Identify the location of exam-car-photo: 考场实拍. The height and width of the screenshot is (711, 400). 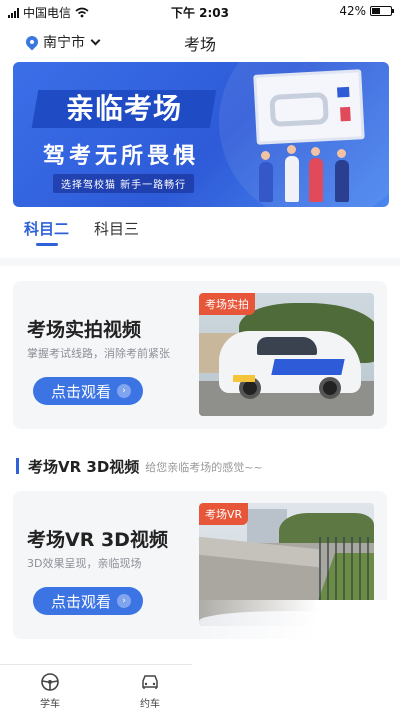
(286, 354).